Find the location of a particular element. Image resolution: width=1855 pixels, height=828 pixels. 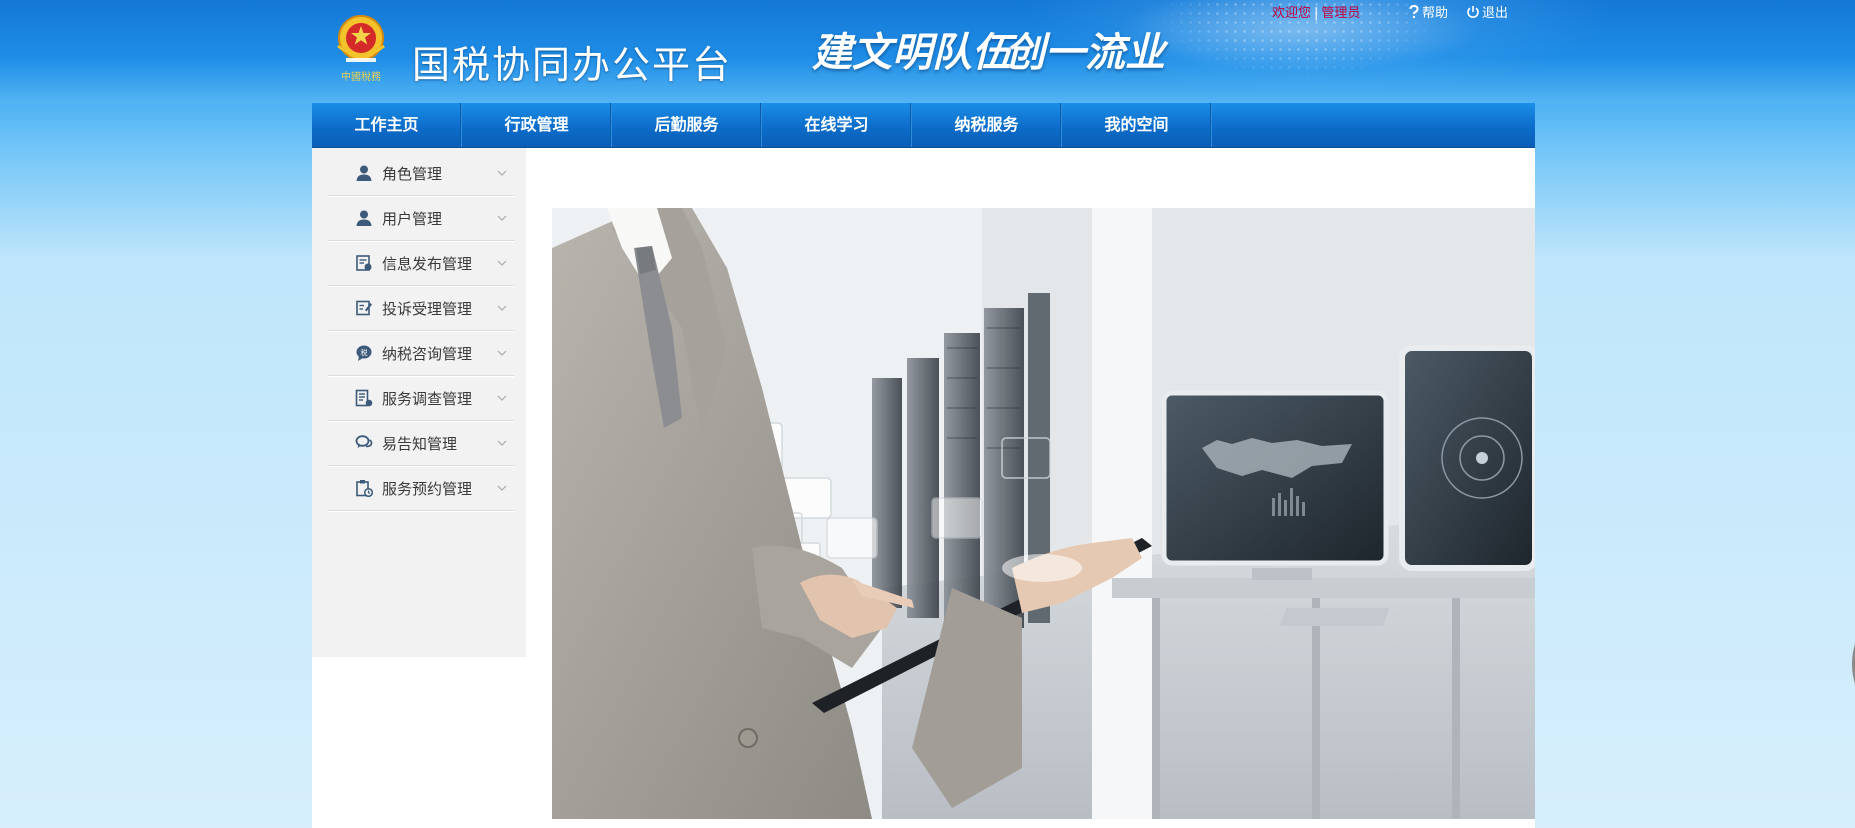

nav-item-my-space: 我的空间 is located at coordinates (1137, 125).